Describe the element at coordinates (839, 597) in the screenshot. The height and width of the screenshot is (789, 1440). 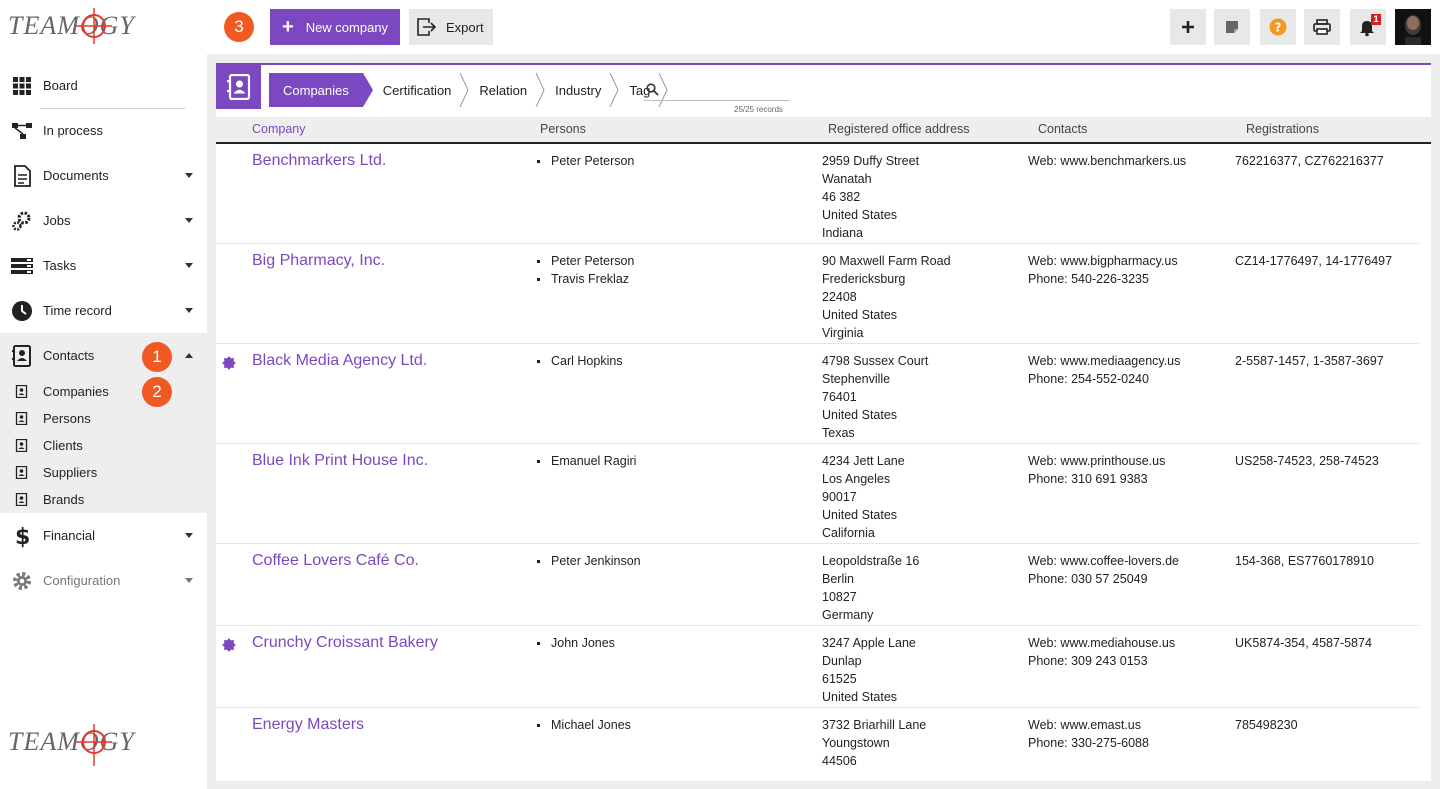
I see `address-line: 10827` at that location.